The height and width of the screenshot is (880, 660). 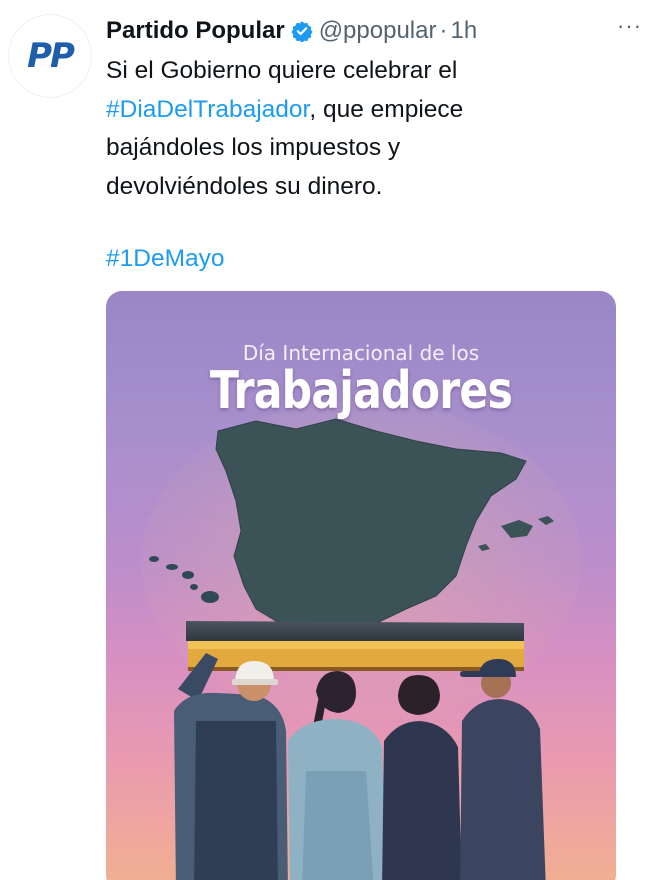 I want to click on stone-slab, so click(x=355, y=646).